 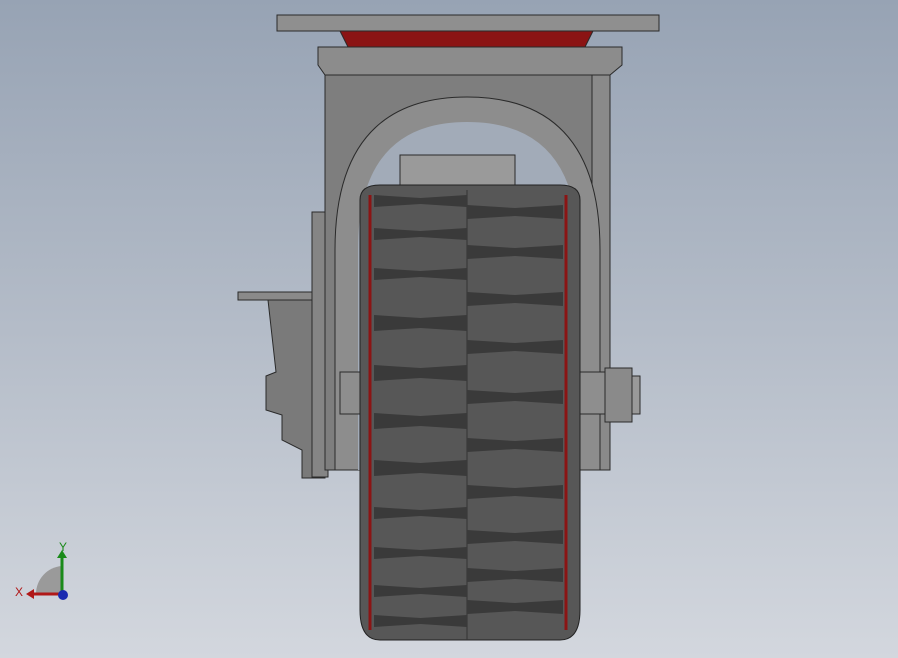 I want to click on y-axis-label: Y, so click(x=63, y=547).